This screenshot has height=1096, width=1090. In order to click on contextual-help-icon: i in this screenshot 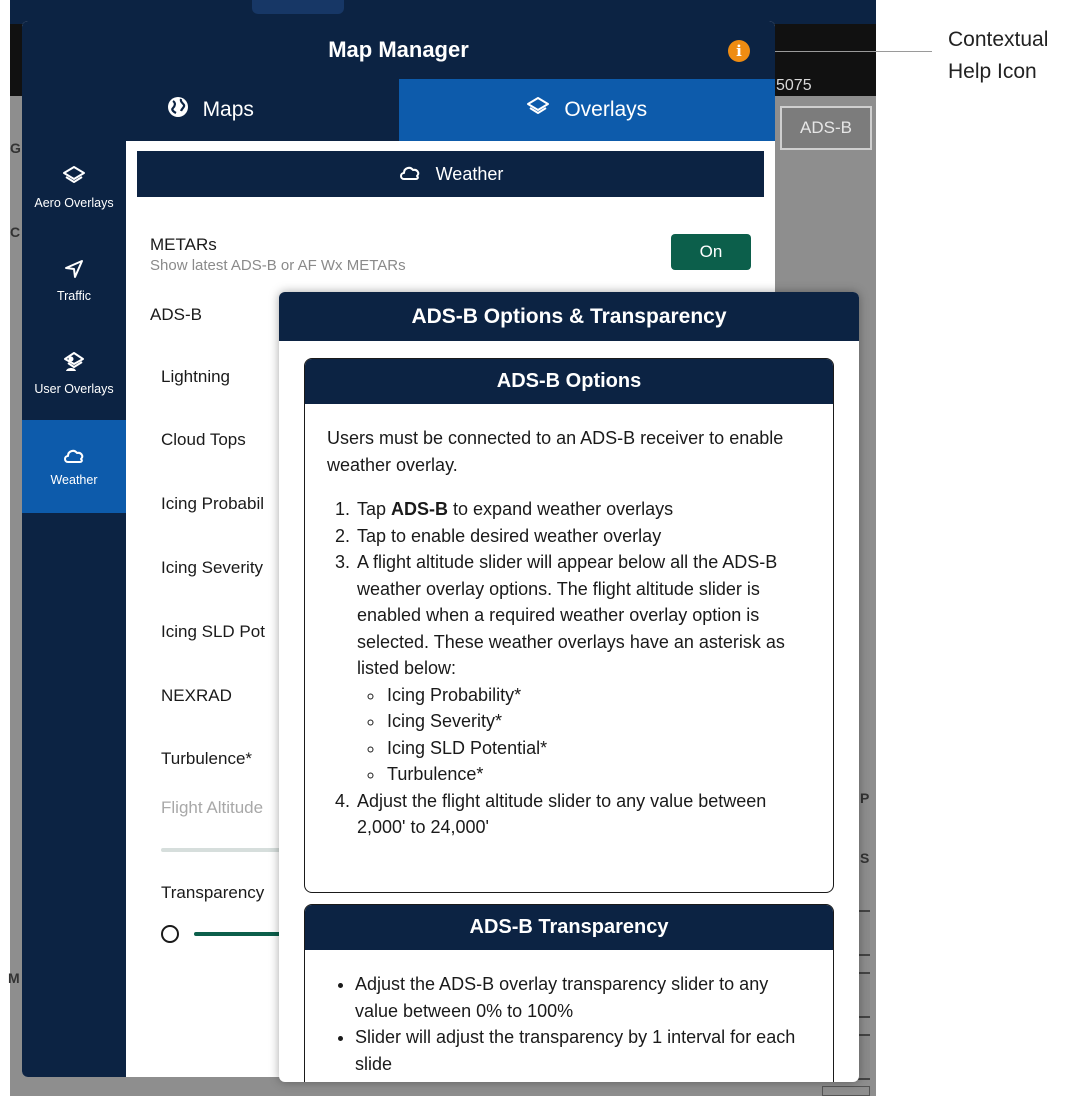, I will do `click(739, 51)`.